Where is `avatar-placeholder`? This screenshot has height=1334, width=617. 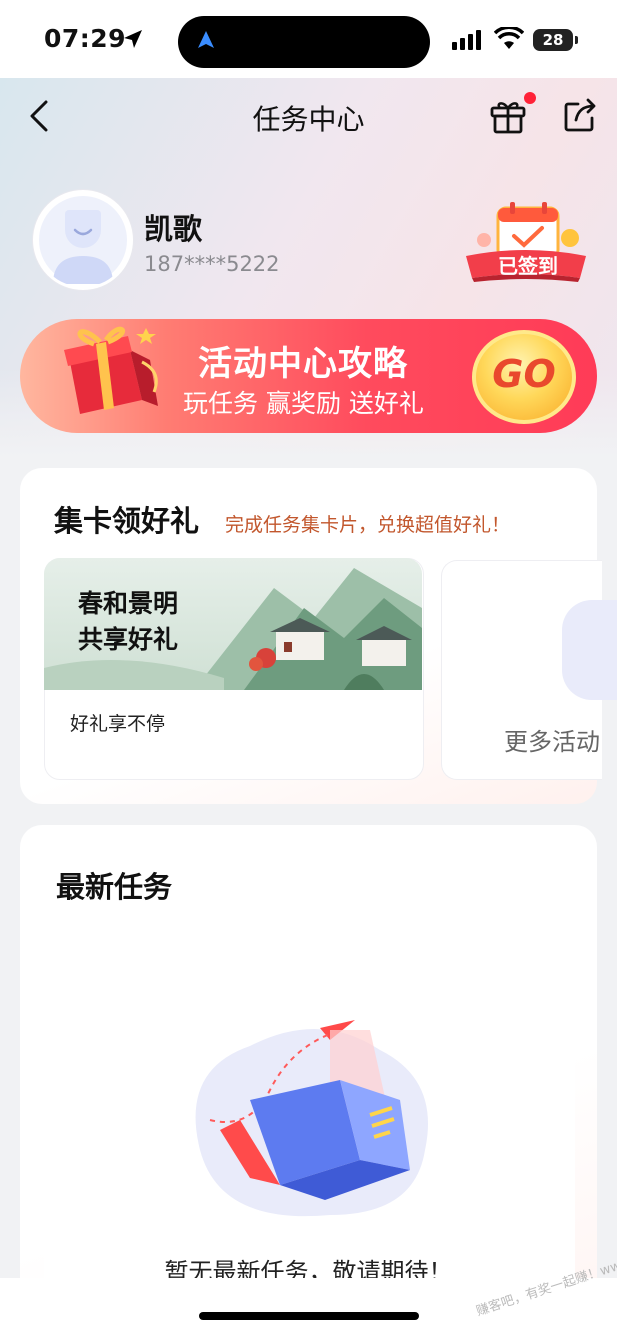
avatar-placeholder is located at coordinates (83, 240).